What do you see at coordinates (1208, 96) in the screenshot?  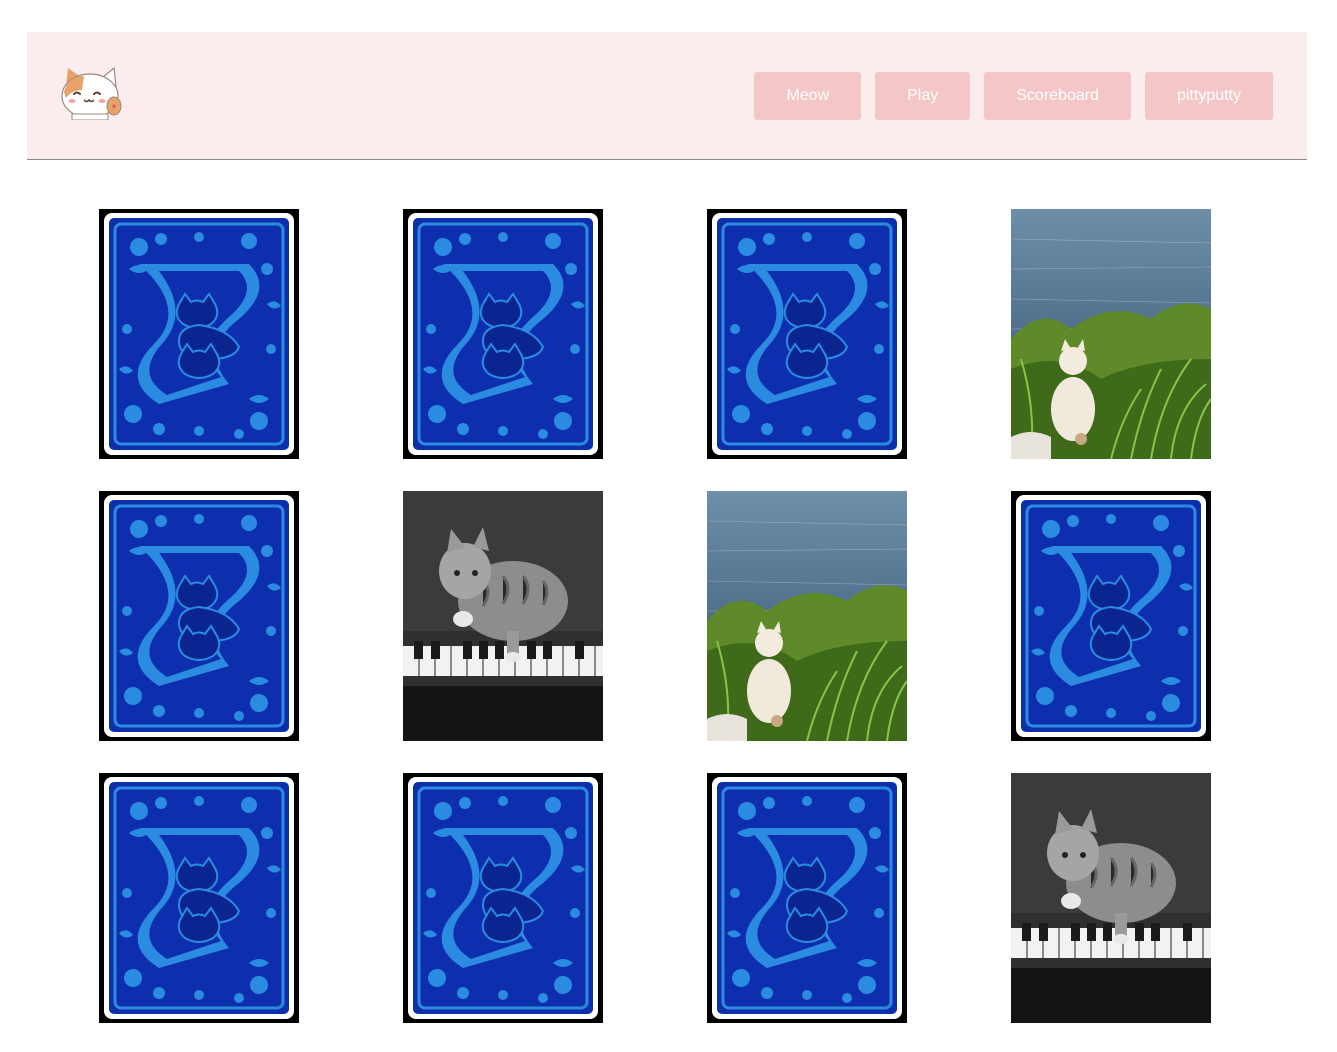 I see `user-profile-button: pittyputty` at bounding box center [1208, 96].